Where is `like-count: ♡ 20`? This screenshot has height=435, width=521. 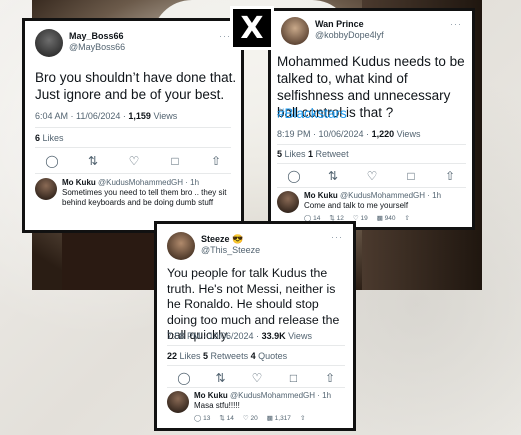 like-count: ♡ 20 is located at coordinates (250, 418).